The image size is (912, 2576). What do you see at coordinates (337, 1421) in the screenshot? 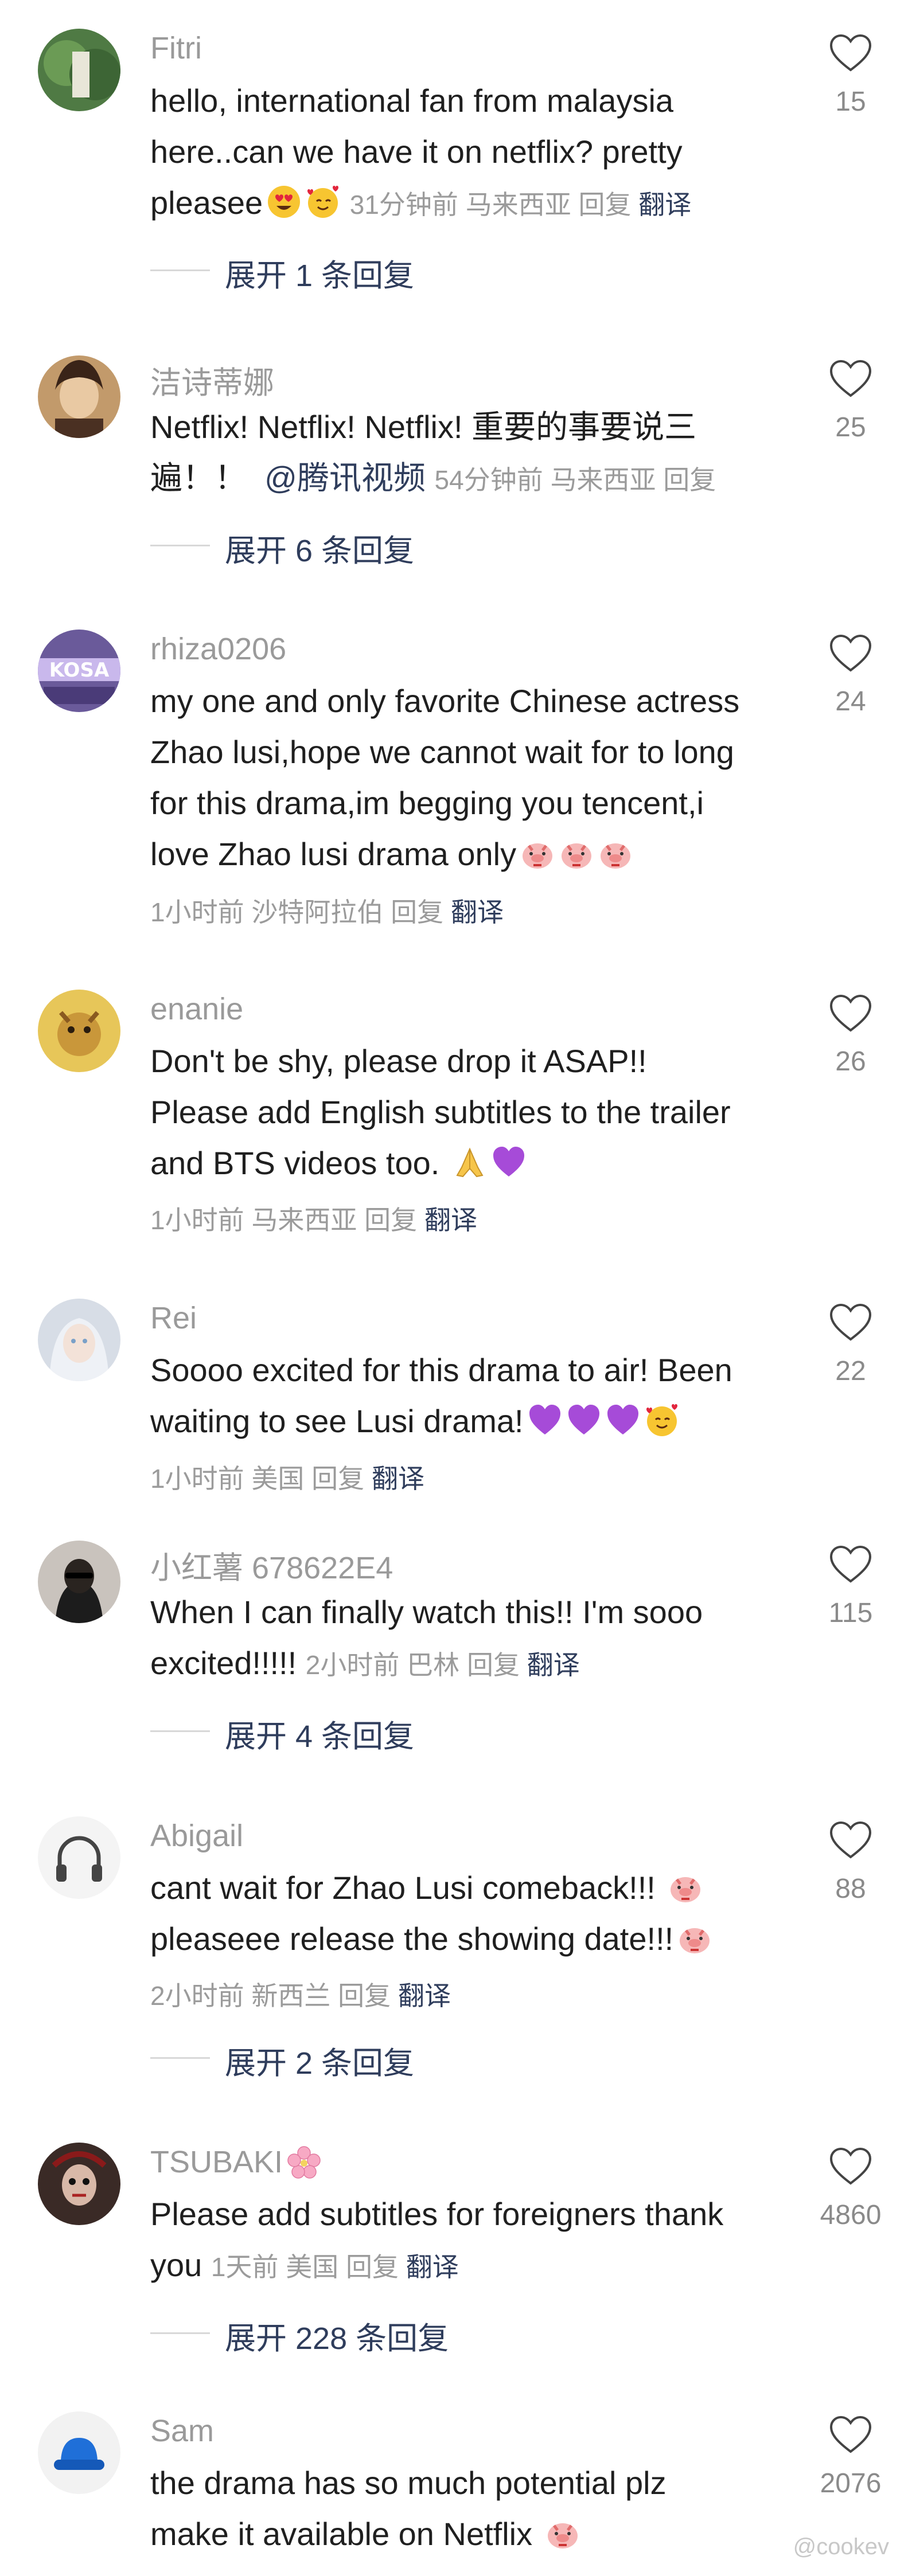
I see `comment-line-text: waiting to see Lusi drama!` at bounding box center [337, 1421].